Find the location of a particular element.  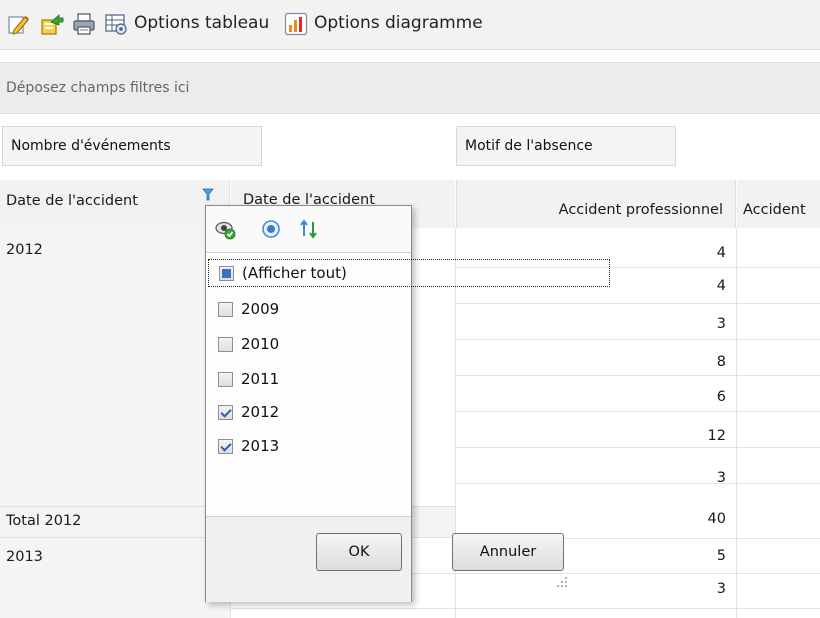

checkbox-2011 is located at coordinates (225, 379).